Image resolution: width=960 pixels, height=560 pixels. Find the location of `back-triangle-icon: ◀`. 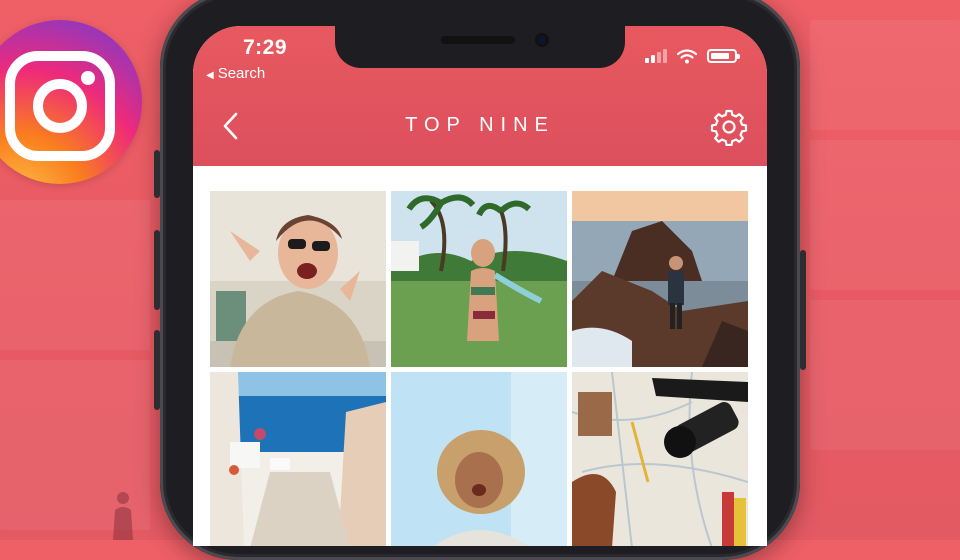

back-triangle-icon: ◀ is located at coordinates (210, 75).